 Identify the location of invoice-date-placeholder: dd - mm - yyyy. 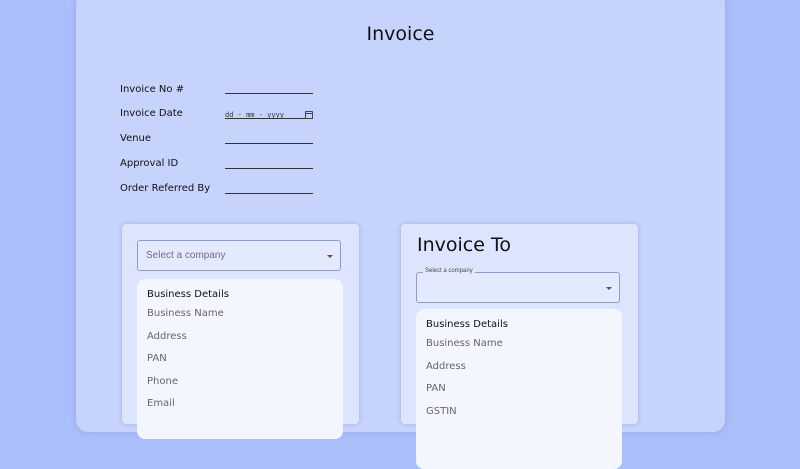
(255, 115).